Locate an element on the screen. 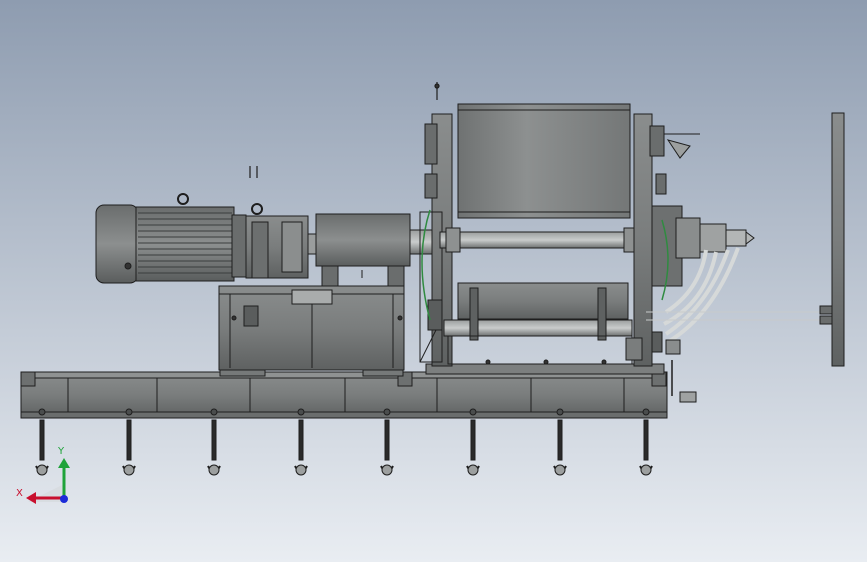  y-axis-arrow is located at coordinates (64, 463).